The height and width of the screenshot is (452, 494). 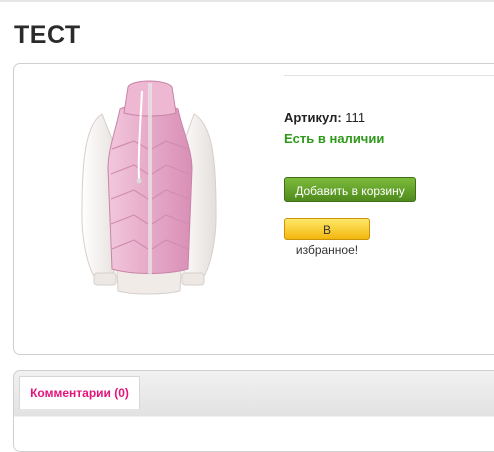 What do you see at coordinates (327, 237) in the screenshot?
I see `add-to-favorites-button: В избранное!` at bounding box center [327, 237].